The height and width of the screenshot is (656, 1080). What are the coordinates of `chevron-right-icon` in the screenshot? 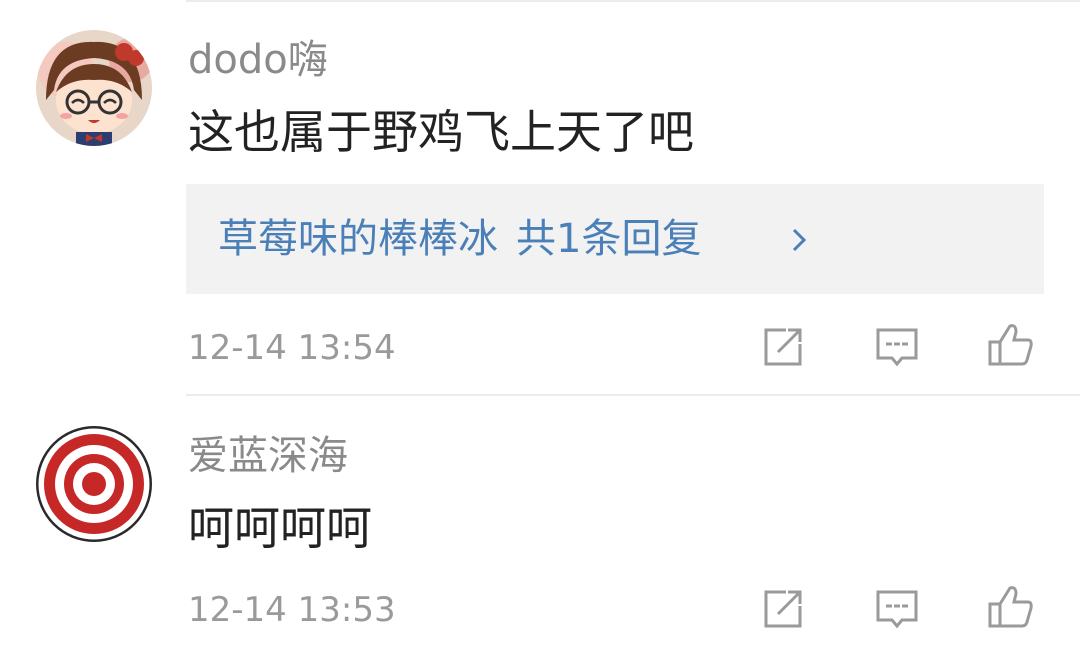 It's located at (799, 240).